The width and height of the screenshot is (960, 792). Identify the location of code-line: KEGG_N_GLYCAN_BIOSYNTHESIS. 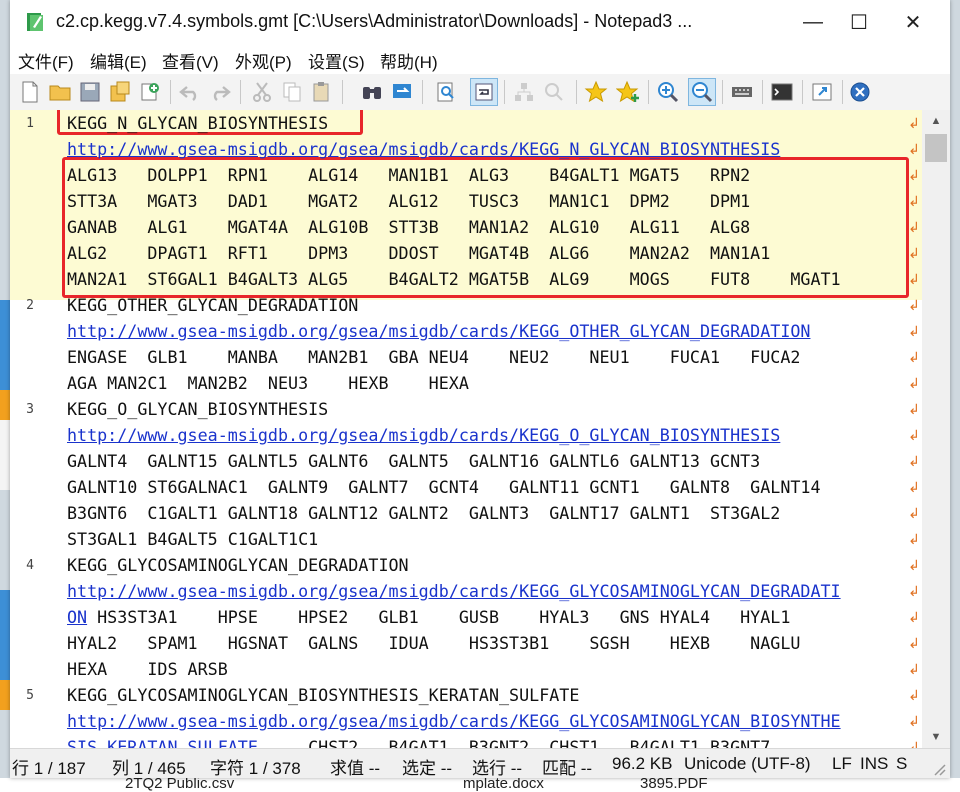
(197, 123).